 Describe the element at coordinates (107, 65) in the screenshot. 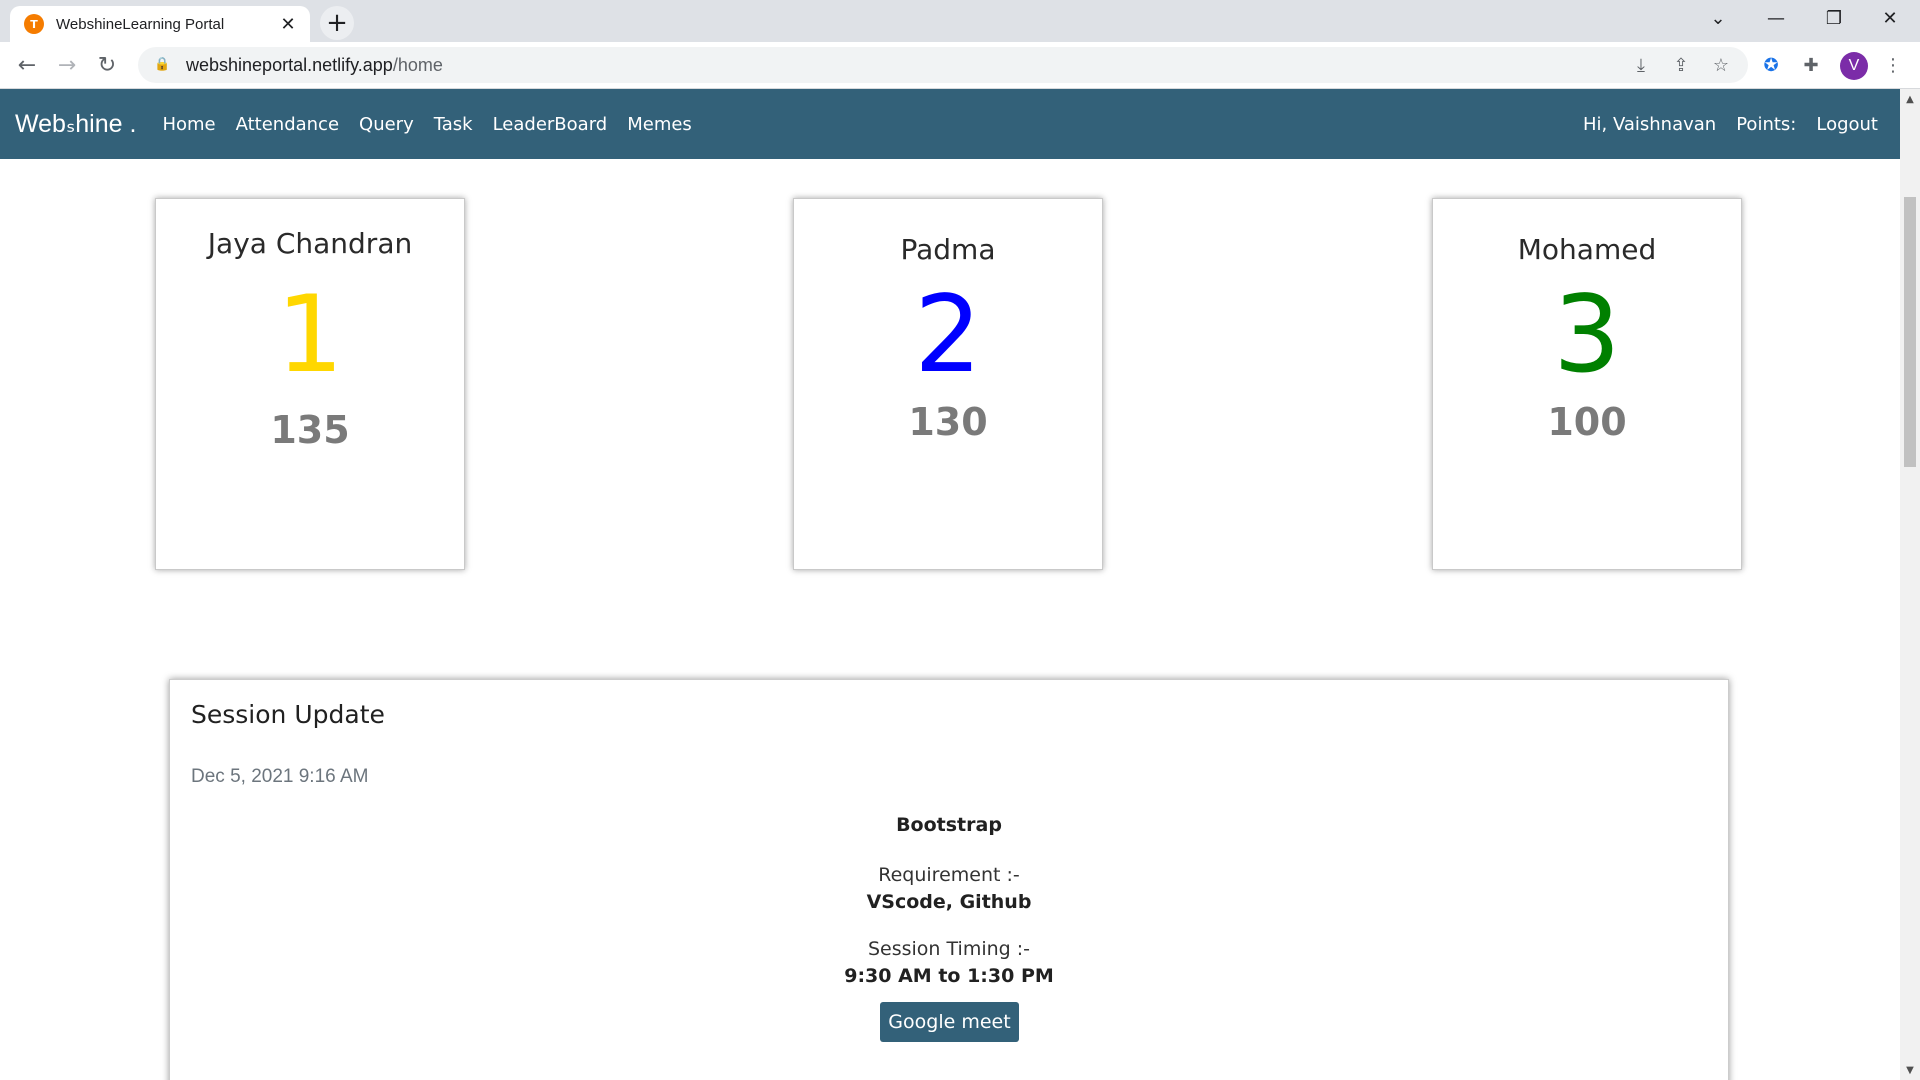

I see `reload-icon: ↻` at that location.